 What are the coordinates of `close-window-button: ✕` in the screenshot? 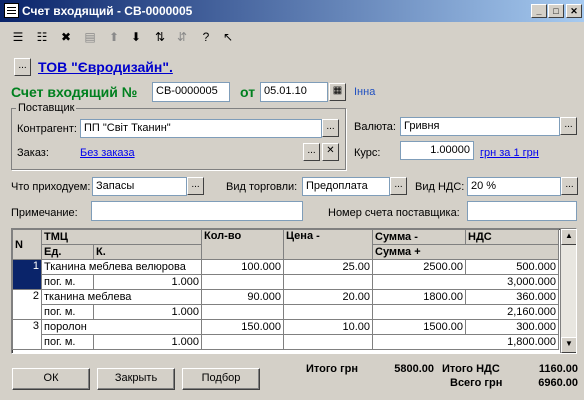 It's located at (574, 11).